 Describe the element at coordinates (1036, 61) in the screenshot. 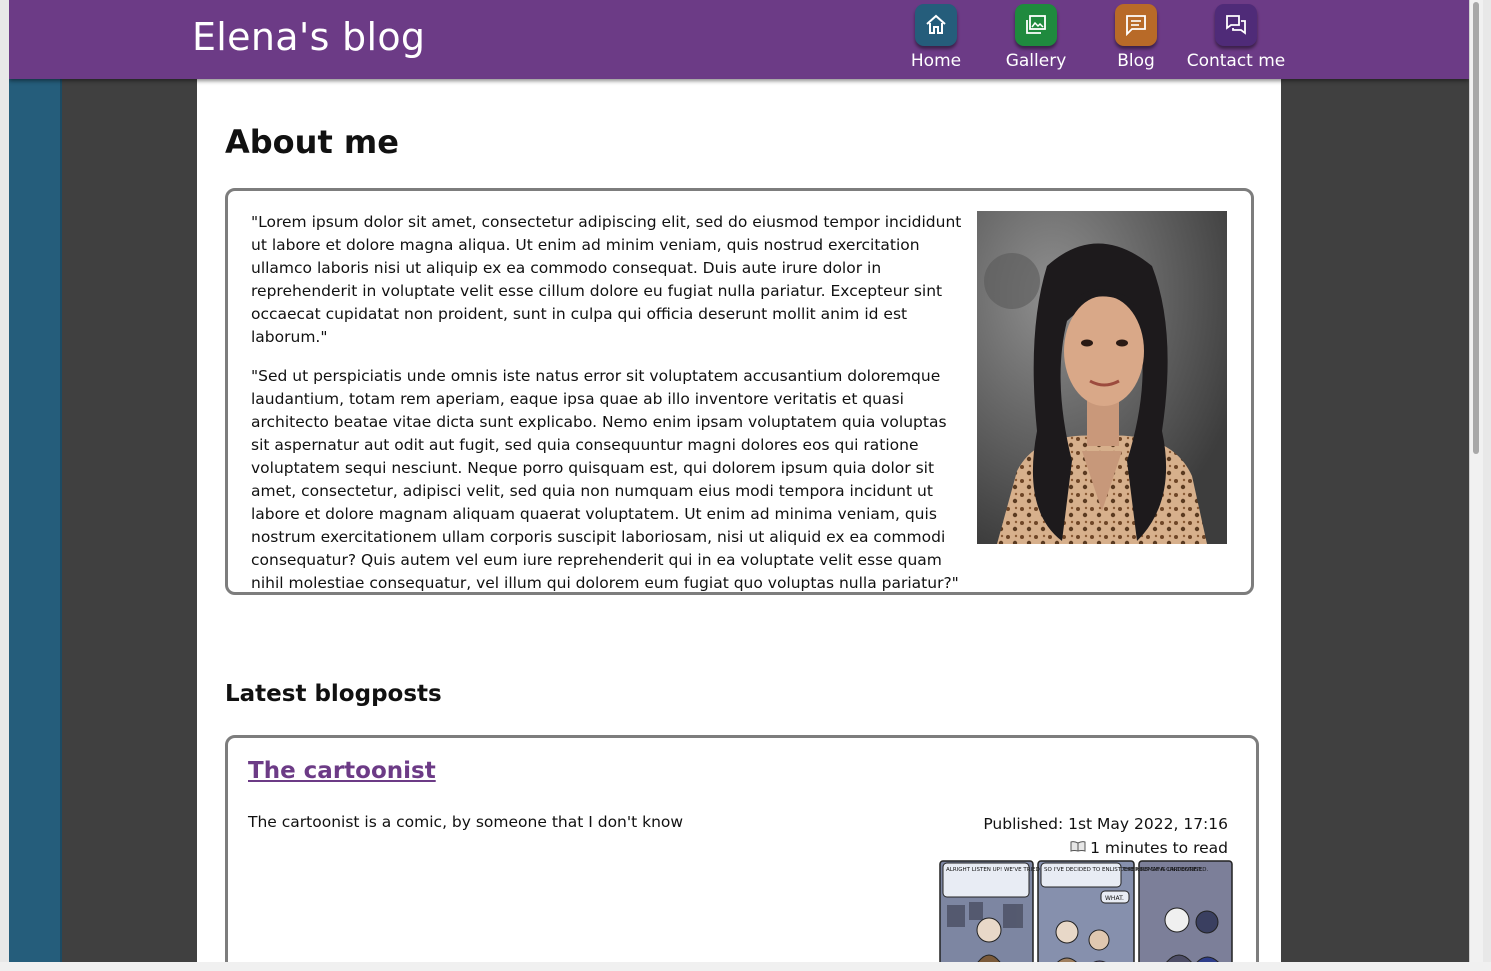

I see `nav-gallery-label: Gallery` at that location.